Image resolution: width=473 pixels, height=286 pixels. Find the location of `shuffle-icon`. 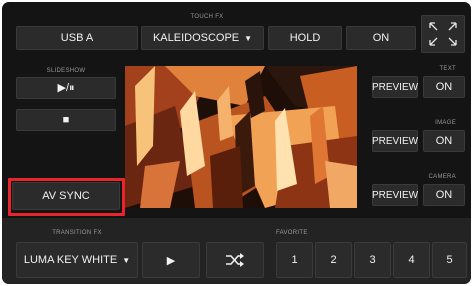

shuffle-icon is located at coordinates (235, 260).